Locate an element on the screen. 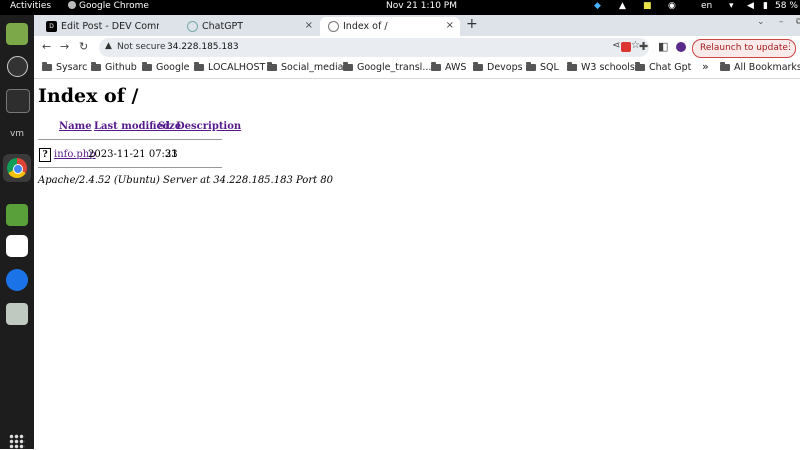  bookmark-label: Github is located at coordinates (121, 67).